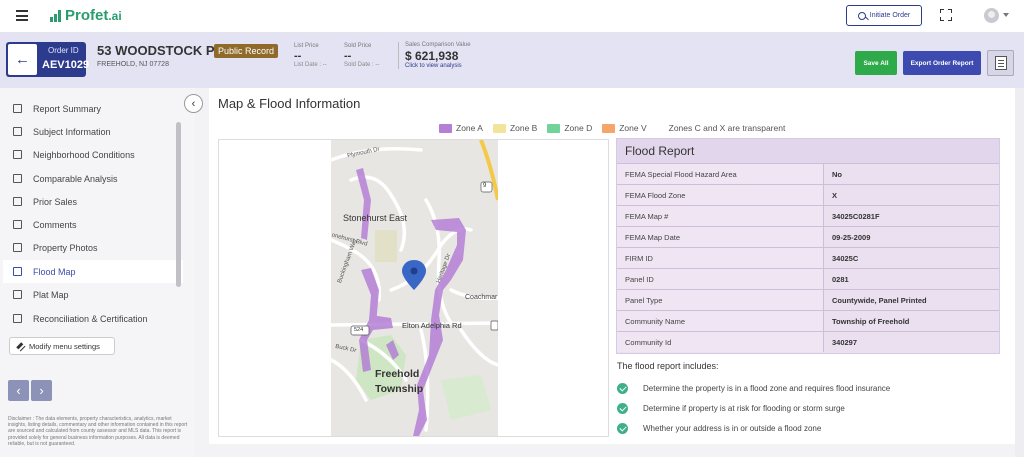  What do you see at coordinates (359, 330) in the screenshot?
I see `map-label-route: 524` at bounding box center [359, 330].